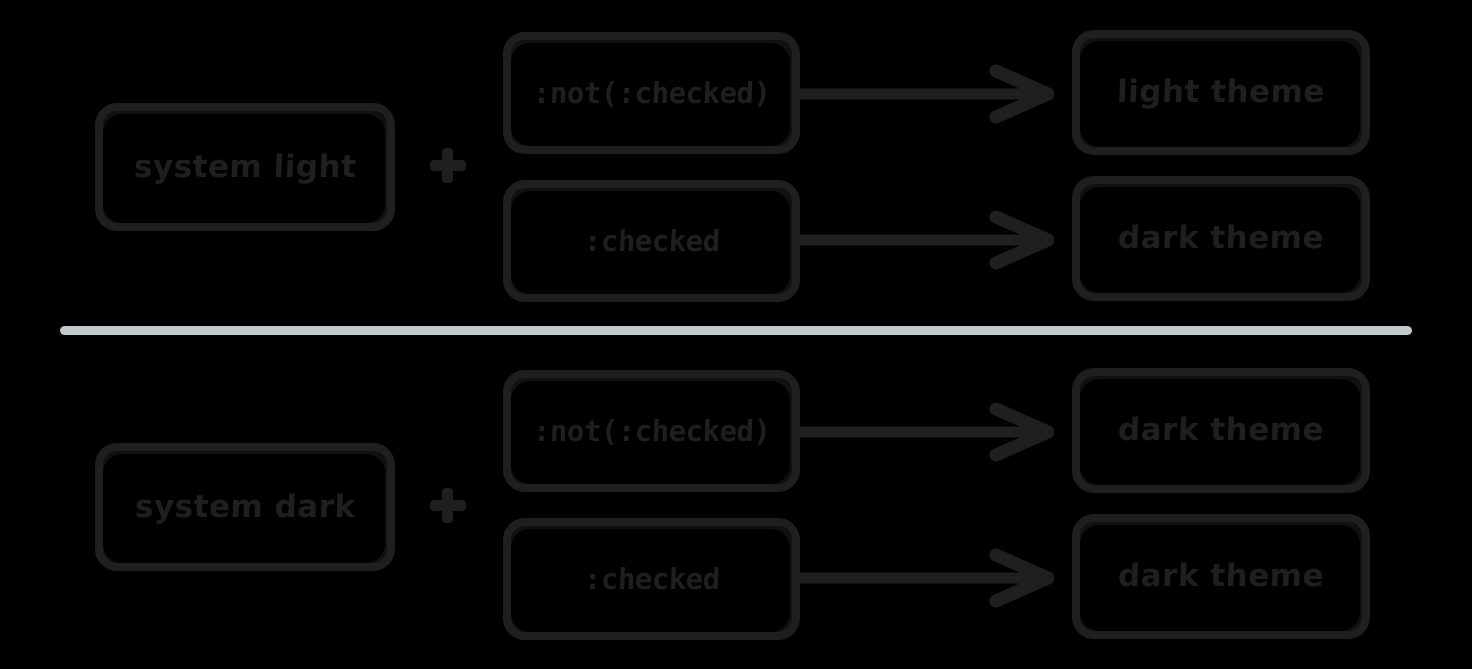 The image size is (1472, 669). I want to click on source-box-system-dark: system dark, so click(245, 507).